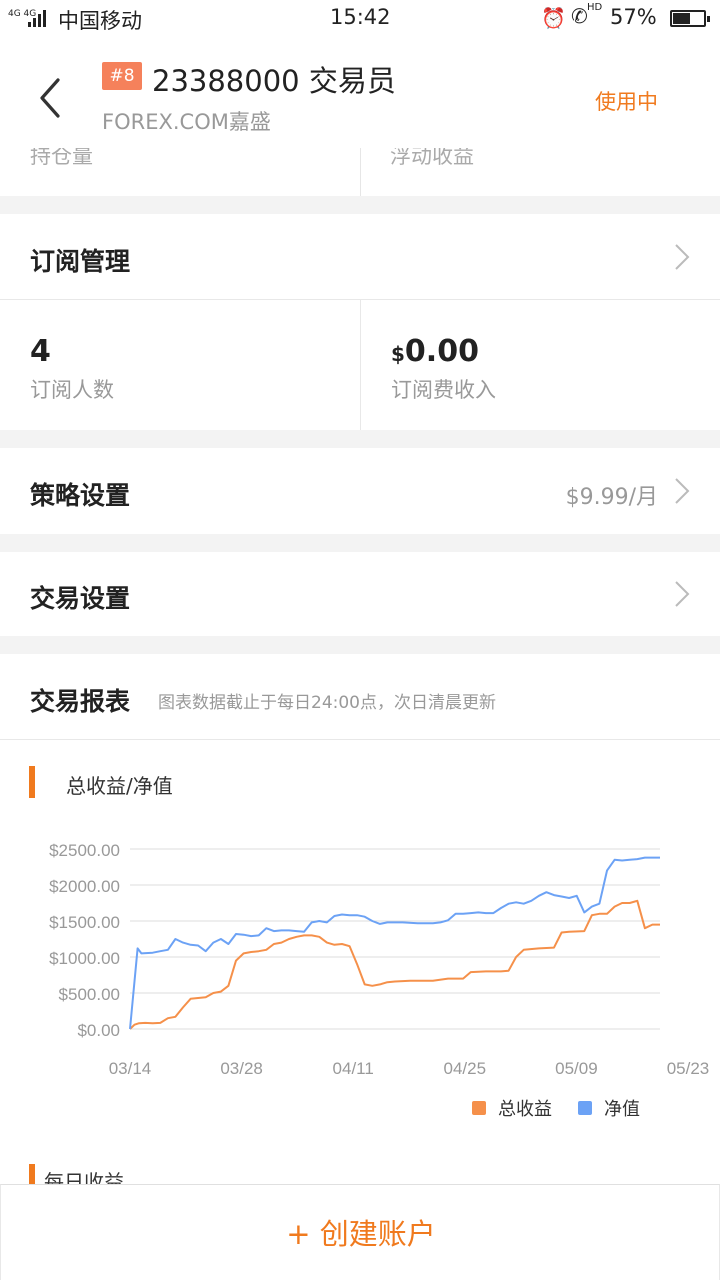  I want to click on status-bar: 4G 4G 中国移动 15:42 ⏰ ✆ HD 57%, so click(360, 19).